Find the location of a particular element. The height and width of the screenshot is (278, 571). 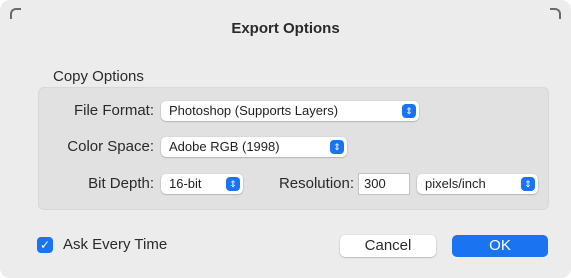

ask-every-time-label: Ask Every Time is located at coordinates (115, 244).